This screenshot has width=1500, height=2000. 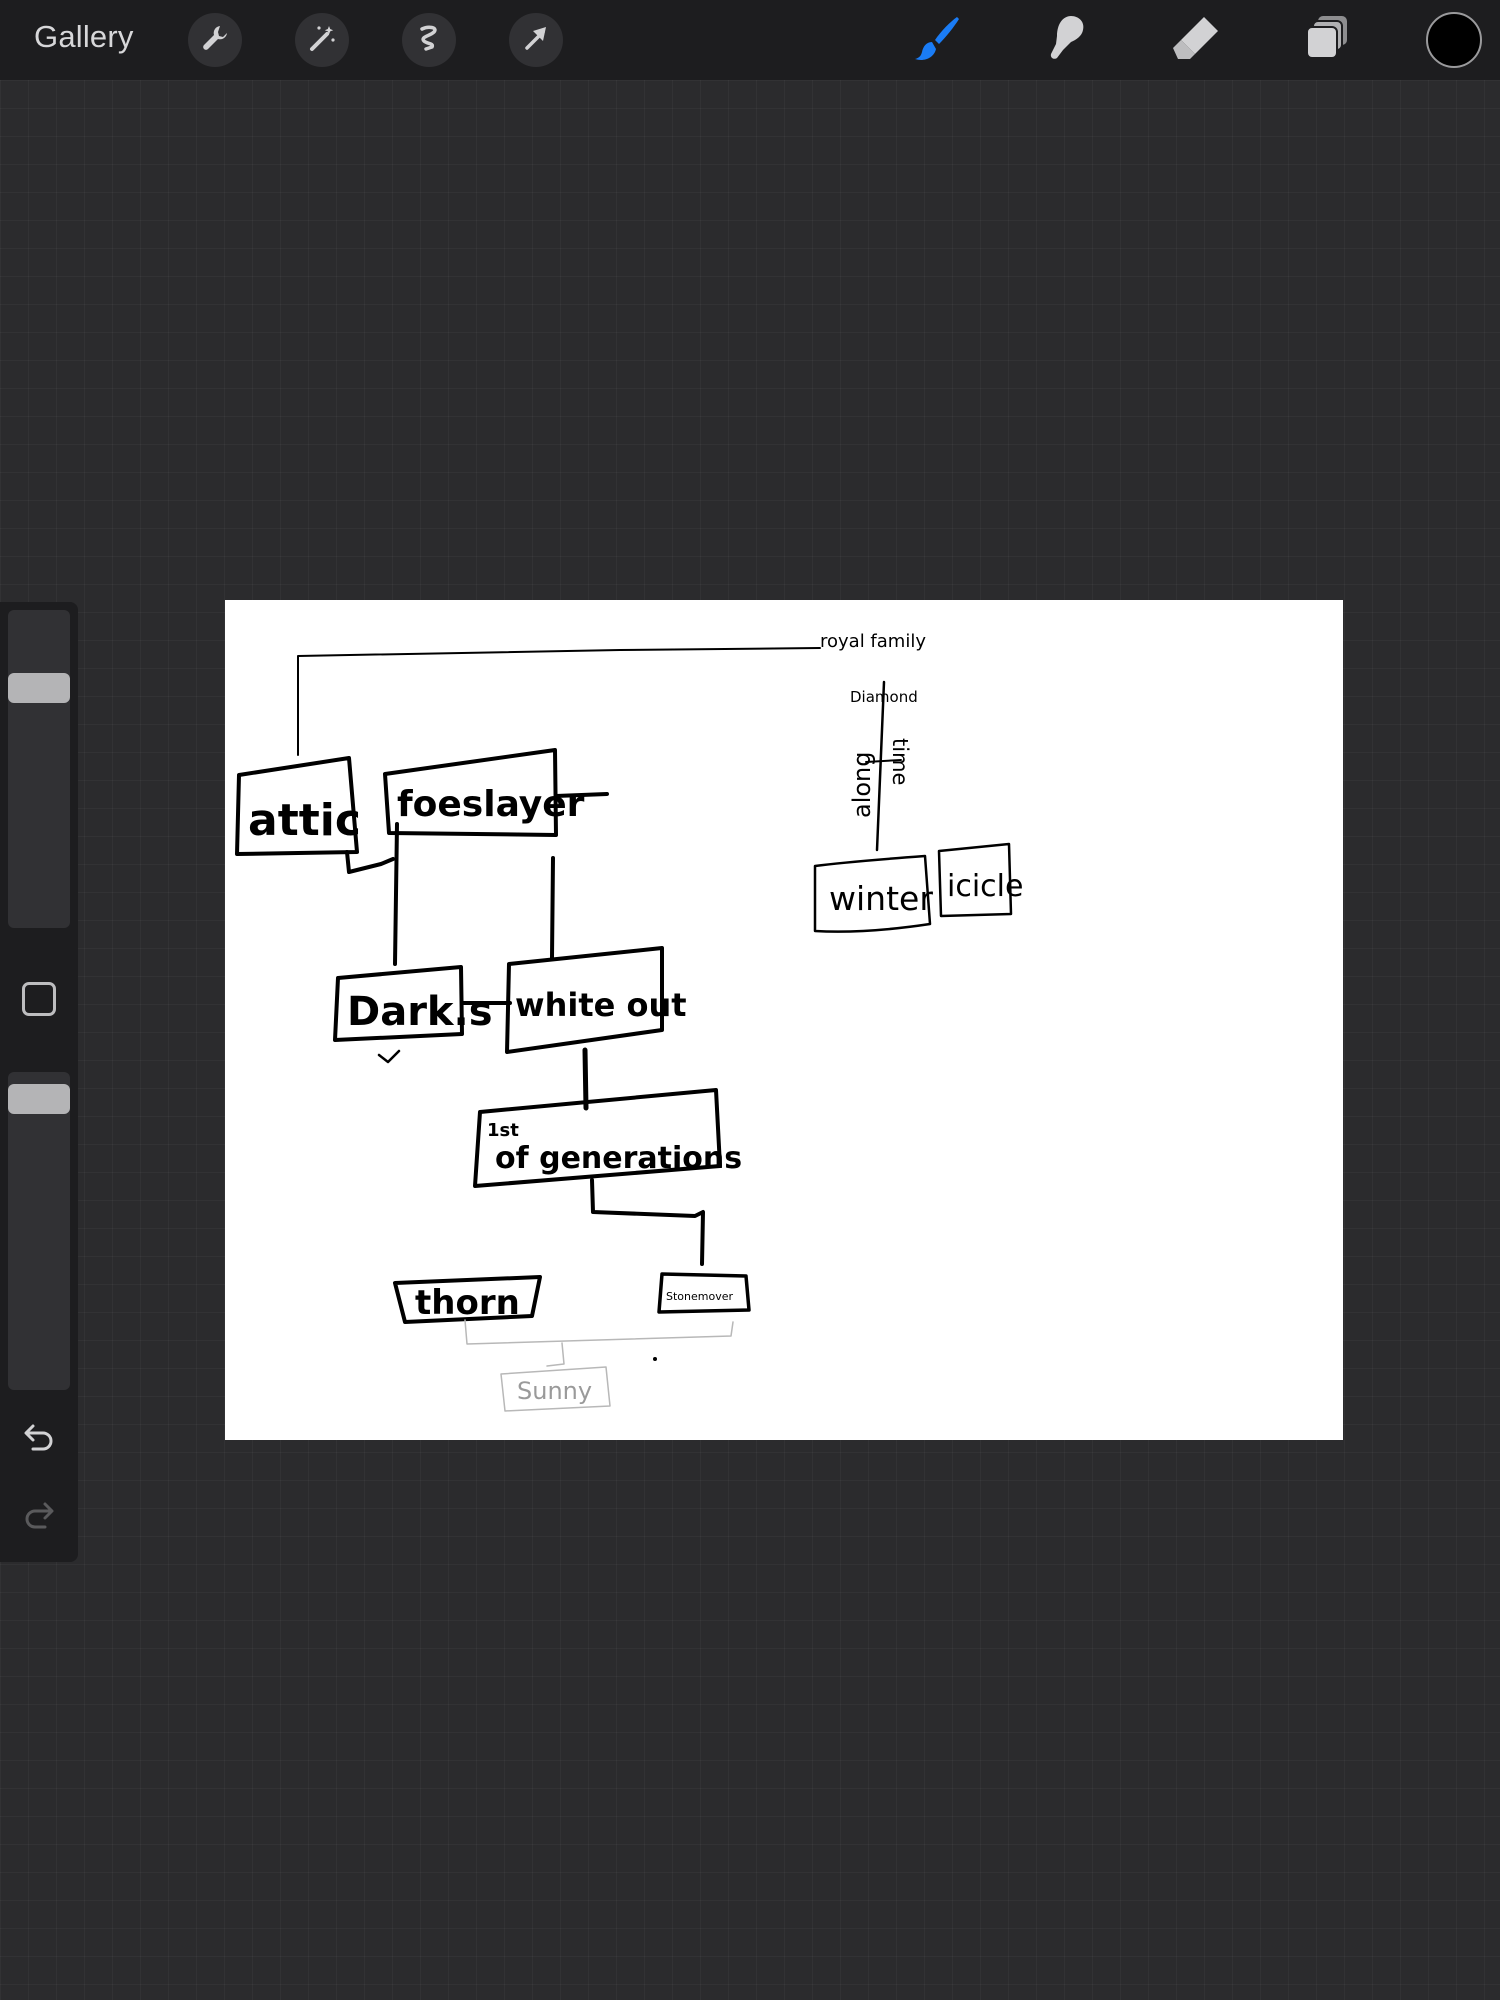 I want to click on diamond-label: Diamond, so click(x=884, y=697).